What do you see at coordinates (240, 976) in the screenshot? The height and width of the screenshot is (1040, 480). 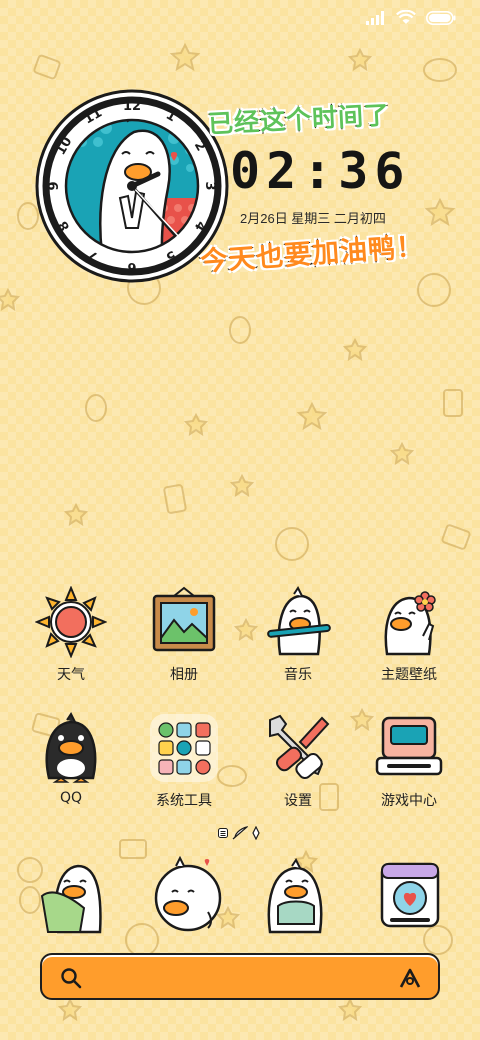 I see `search-bar` at bounding box center [240, 976].